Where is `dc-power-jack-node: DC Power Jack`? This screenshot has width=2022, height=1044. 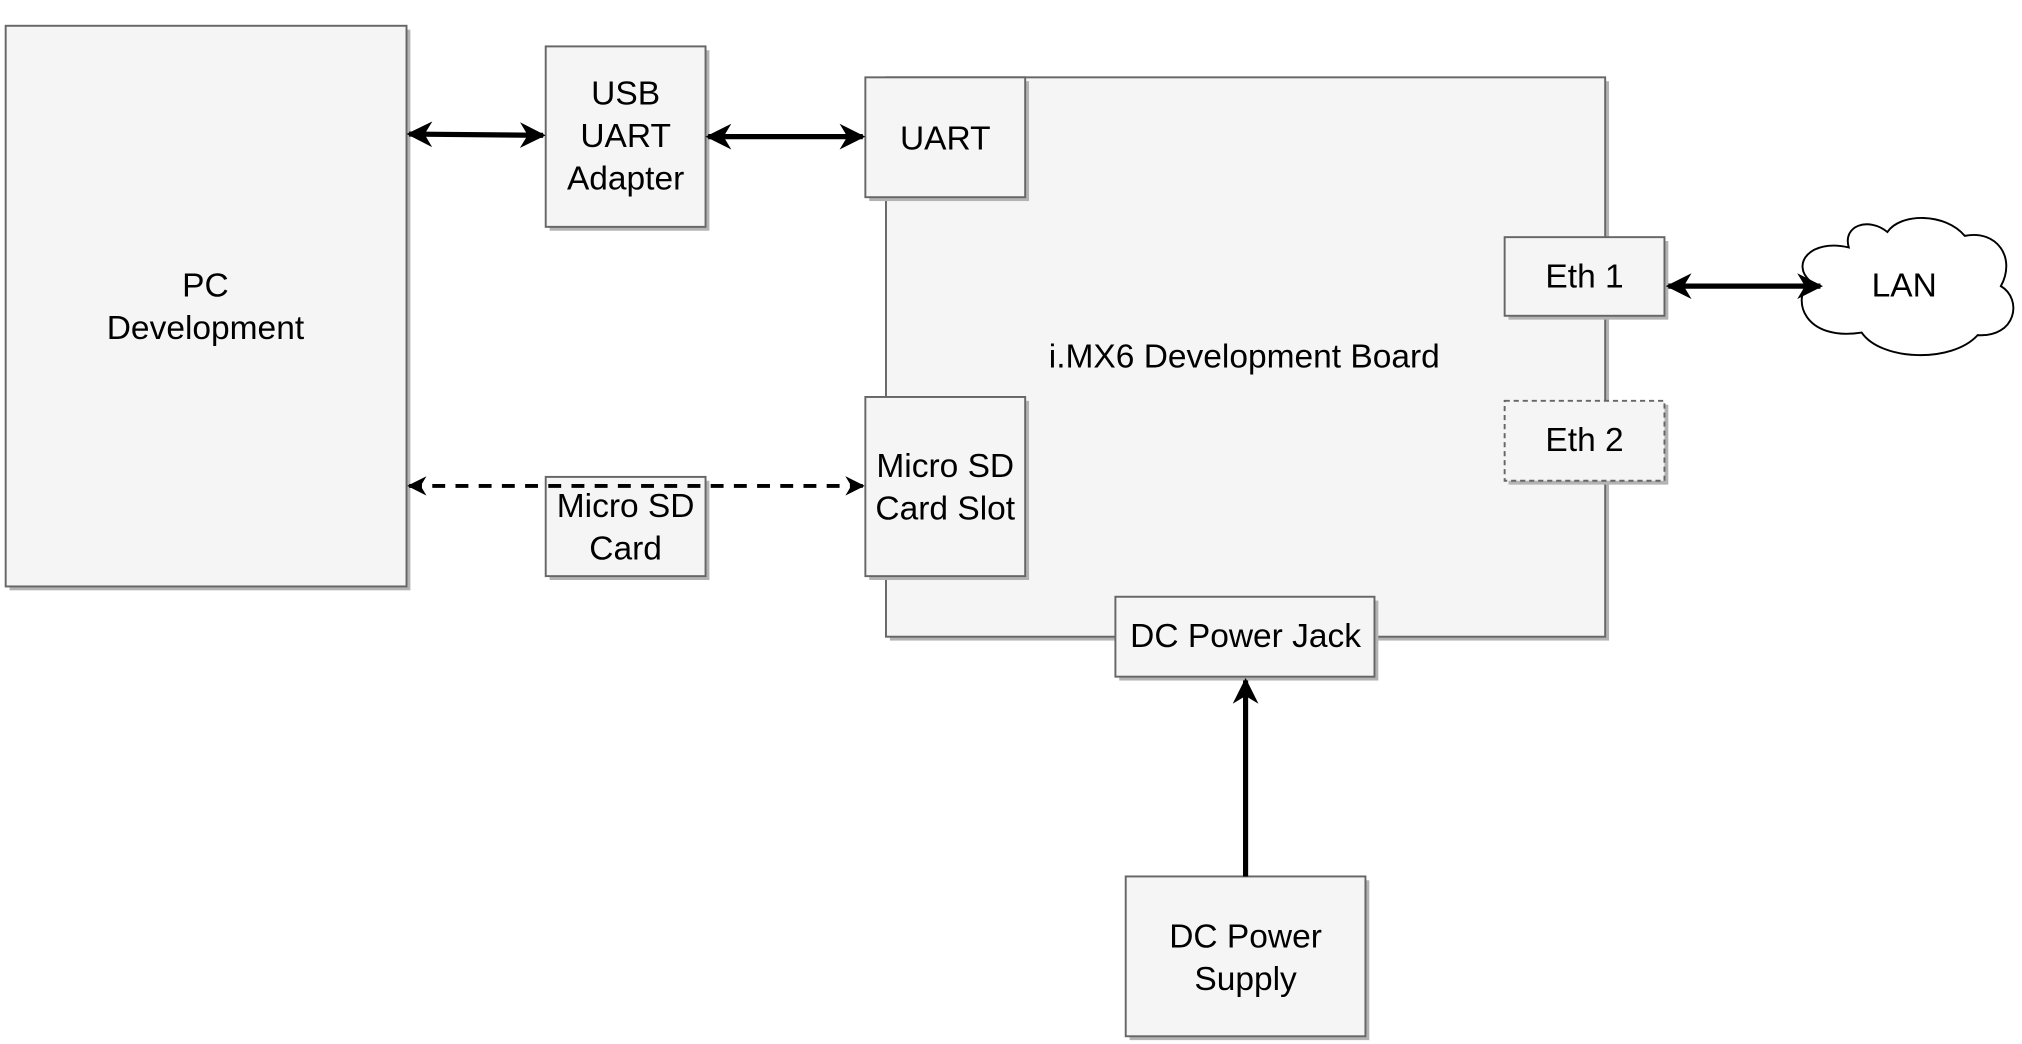 dc-power-jack-node: DC Power Jack is located at coordinates (1246, 638).